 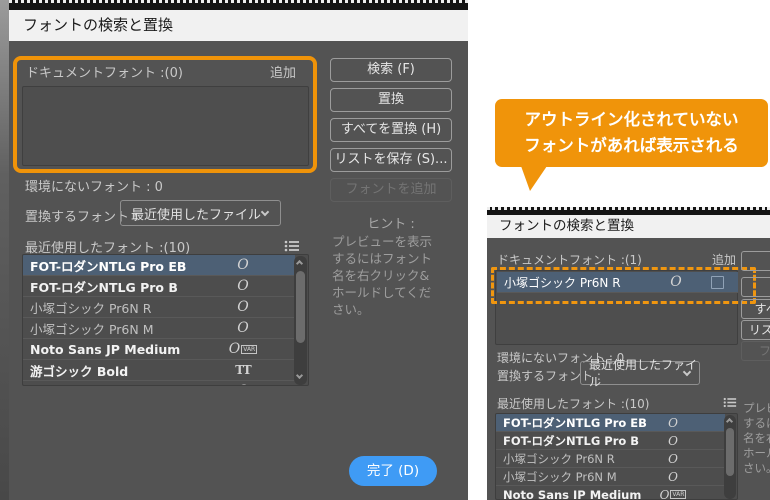 I want to click on document-fonts-list, so click(x=165, y=126).